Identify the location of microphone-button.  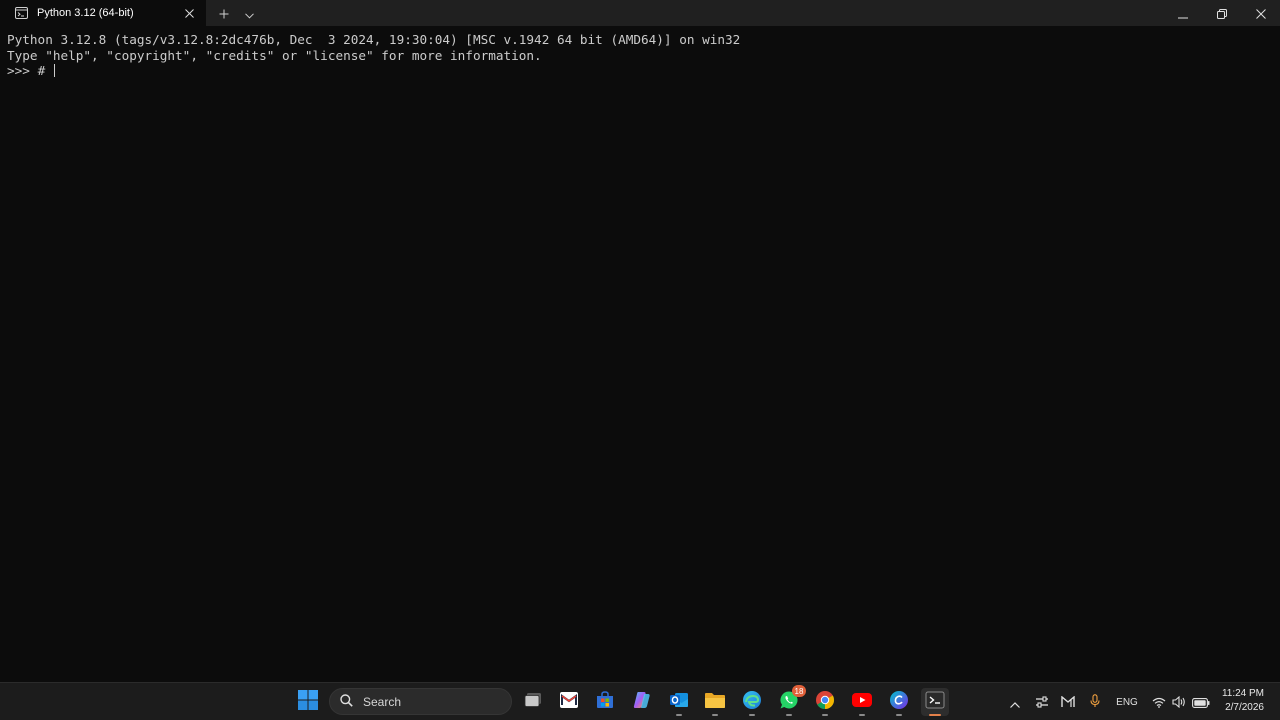
(1095, 702).